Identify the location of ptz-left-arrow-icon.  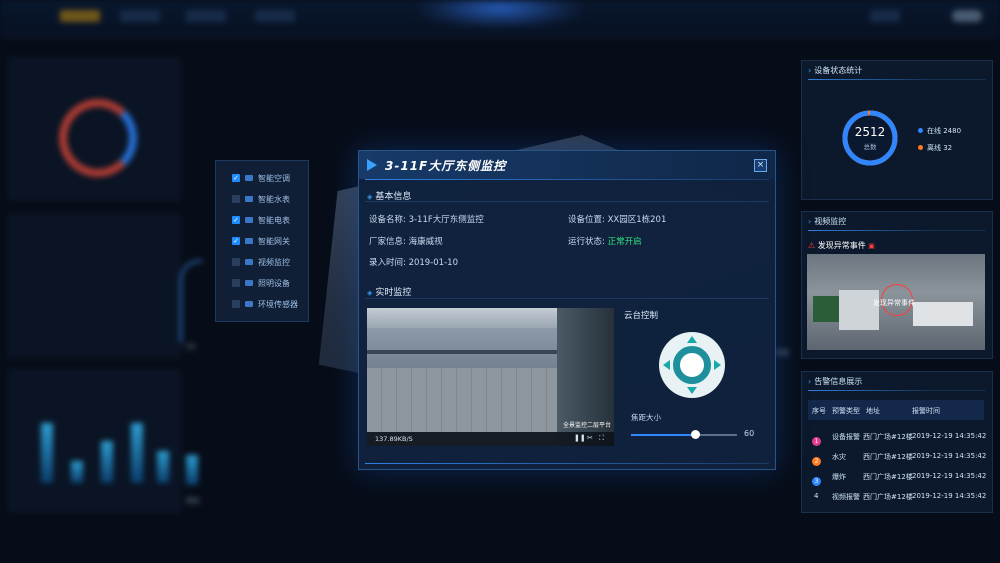
(666, 365).